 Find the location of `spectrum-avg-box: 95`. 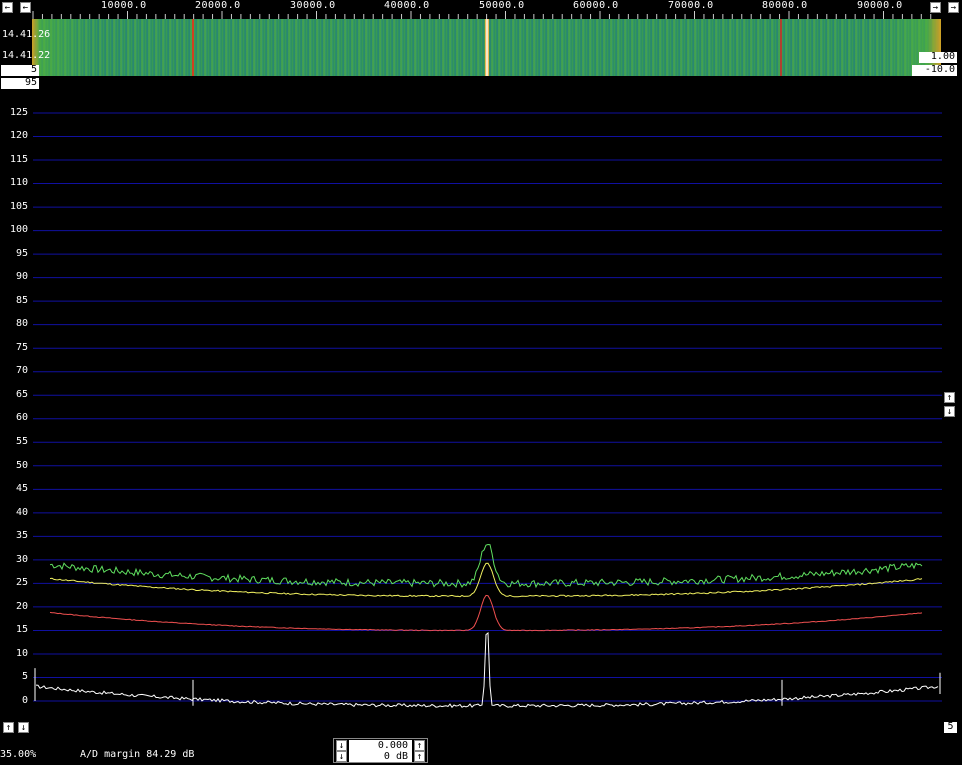

spectrum-avg-box: 95 is located at coordinates (20, 83).